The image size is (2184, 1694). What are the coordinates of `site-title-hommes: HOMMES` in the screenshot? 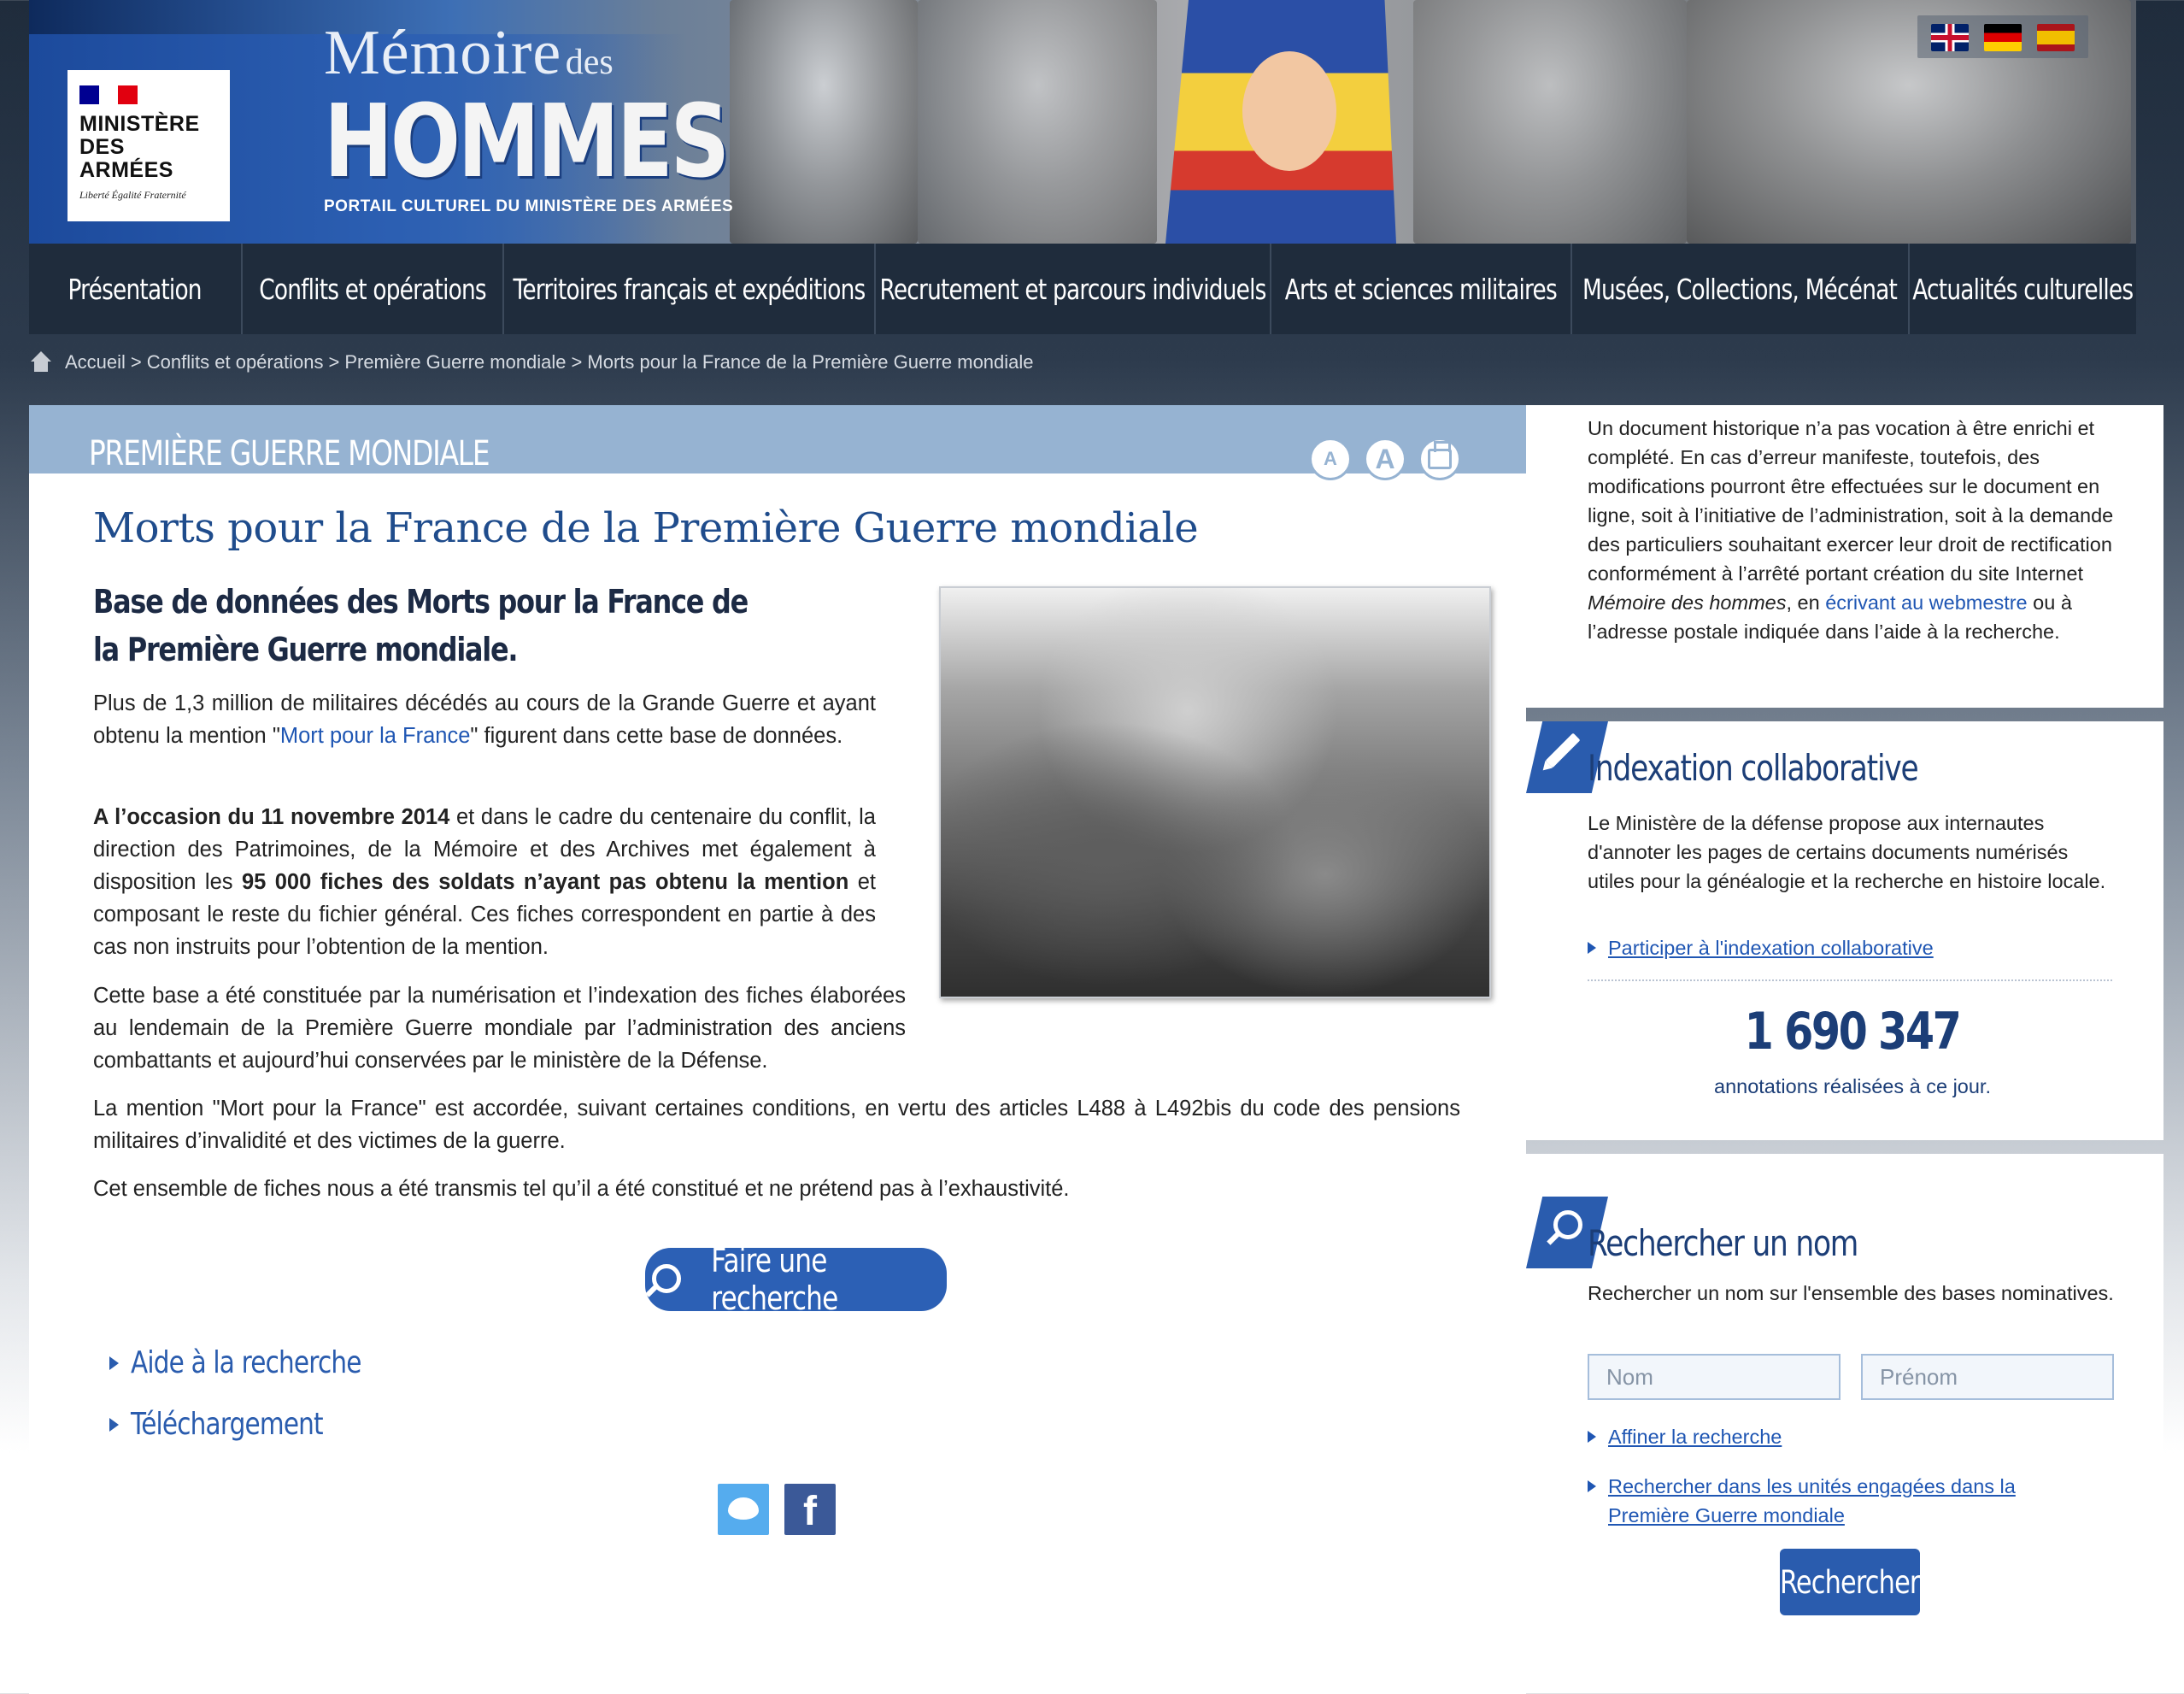 It's located at (527, 141).